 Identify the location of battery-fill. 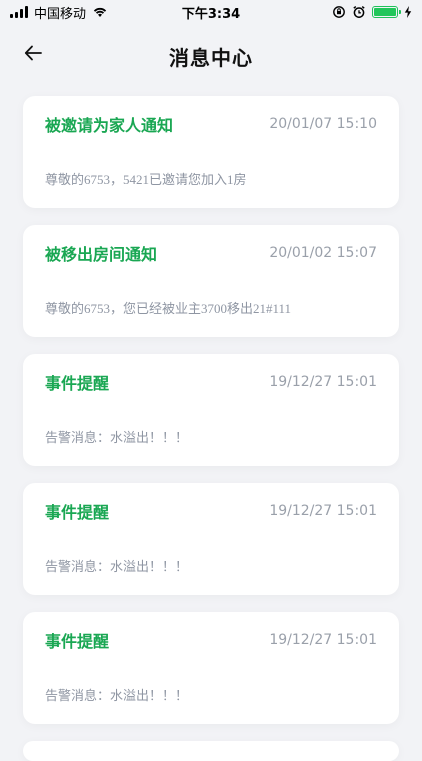
(385, 12).